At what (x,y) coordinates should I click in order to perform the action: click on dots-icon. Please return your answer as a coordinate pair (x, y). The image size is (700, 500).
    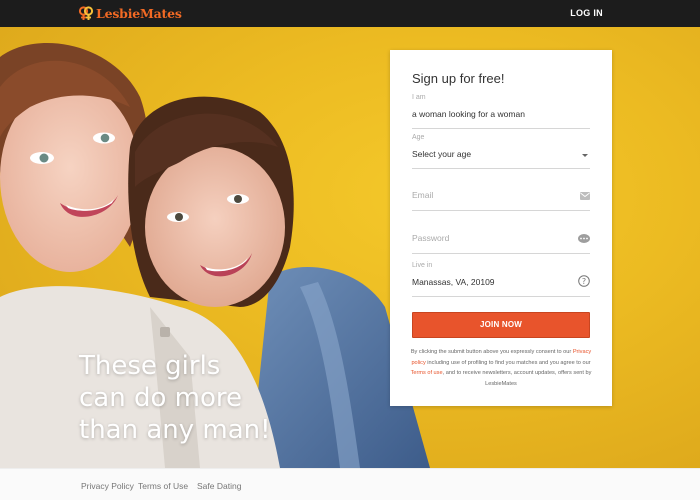
    Looking at the image, I should click on (584, 238).